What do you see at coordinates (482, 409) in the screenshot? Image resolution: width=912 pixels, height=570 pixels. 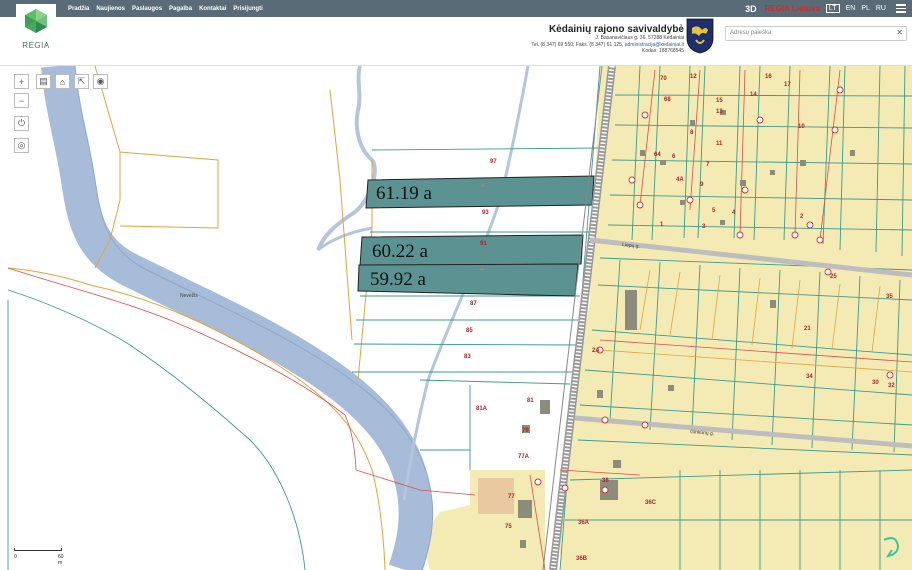 I see `parcel-number: 81A` at bounding box center [482, 409].